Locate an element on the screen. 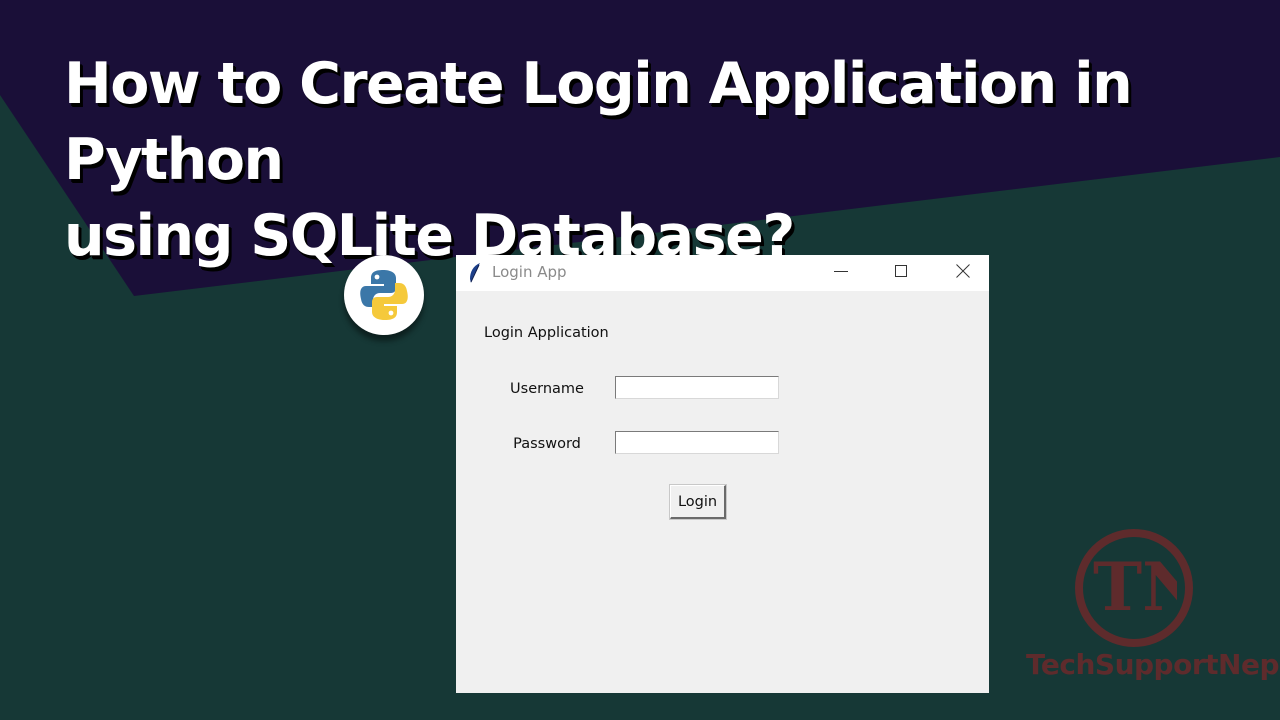 This screenshot has width=1280, height=720. window-title: Login App is located at coordinates (529, 272).